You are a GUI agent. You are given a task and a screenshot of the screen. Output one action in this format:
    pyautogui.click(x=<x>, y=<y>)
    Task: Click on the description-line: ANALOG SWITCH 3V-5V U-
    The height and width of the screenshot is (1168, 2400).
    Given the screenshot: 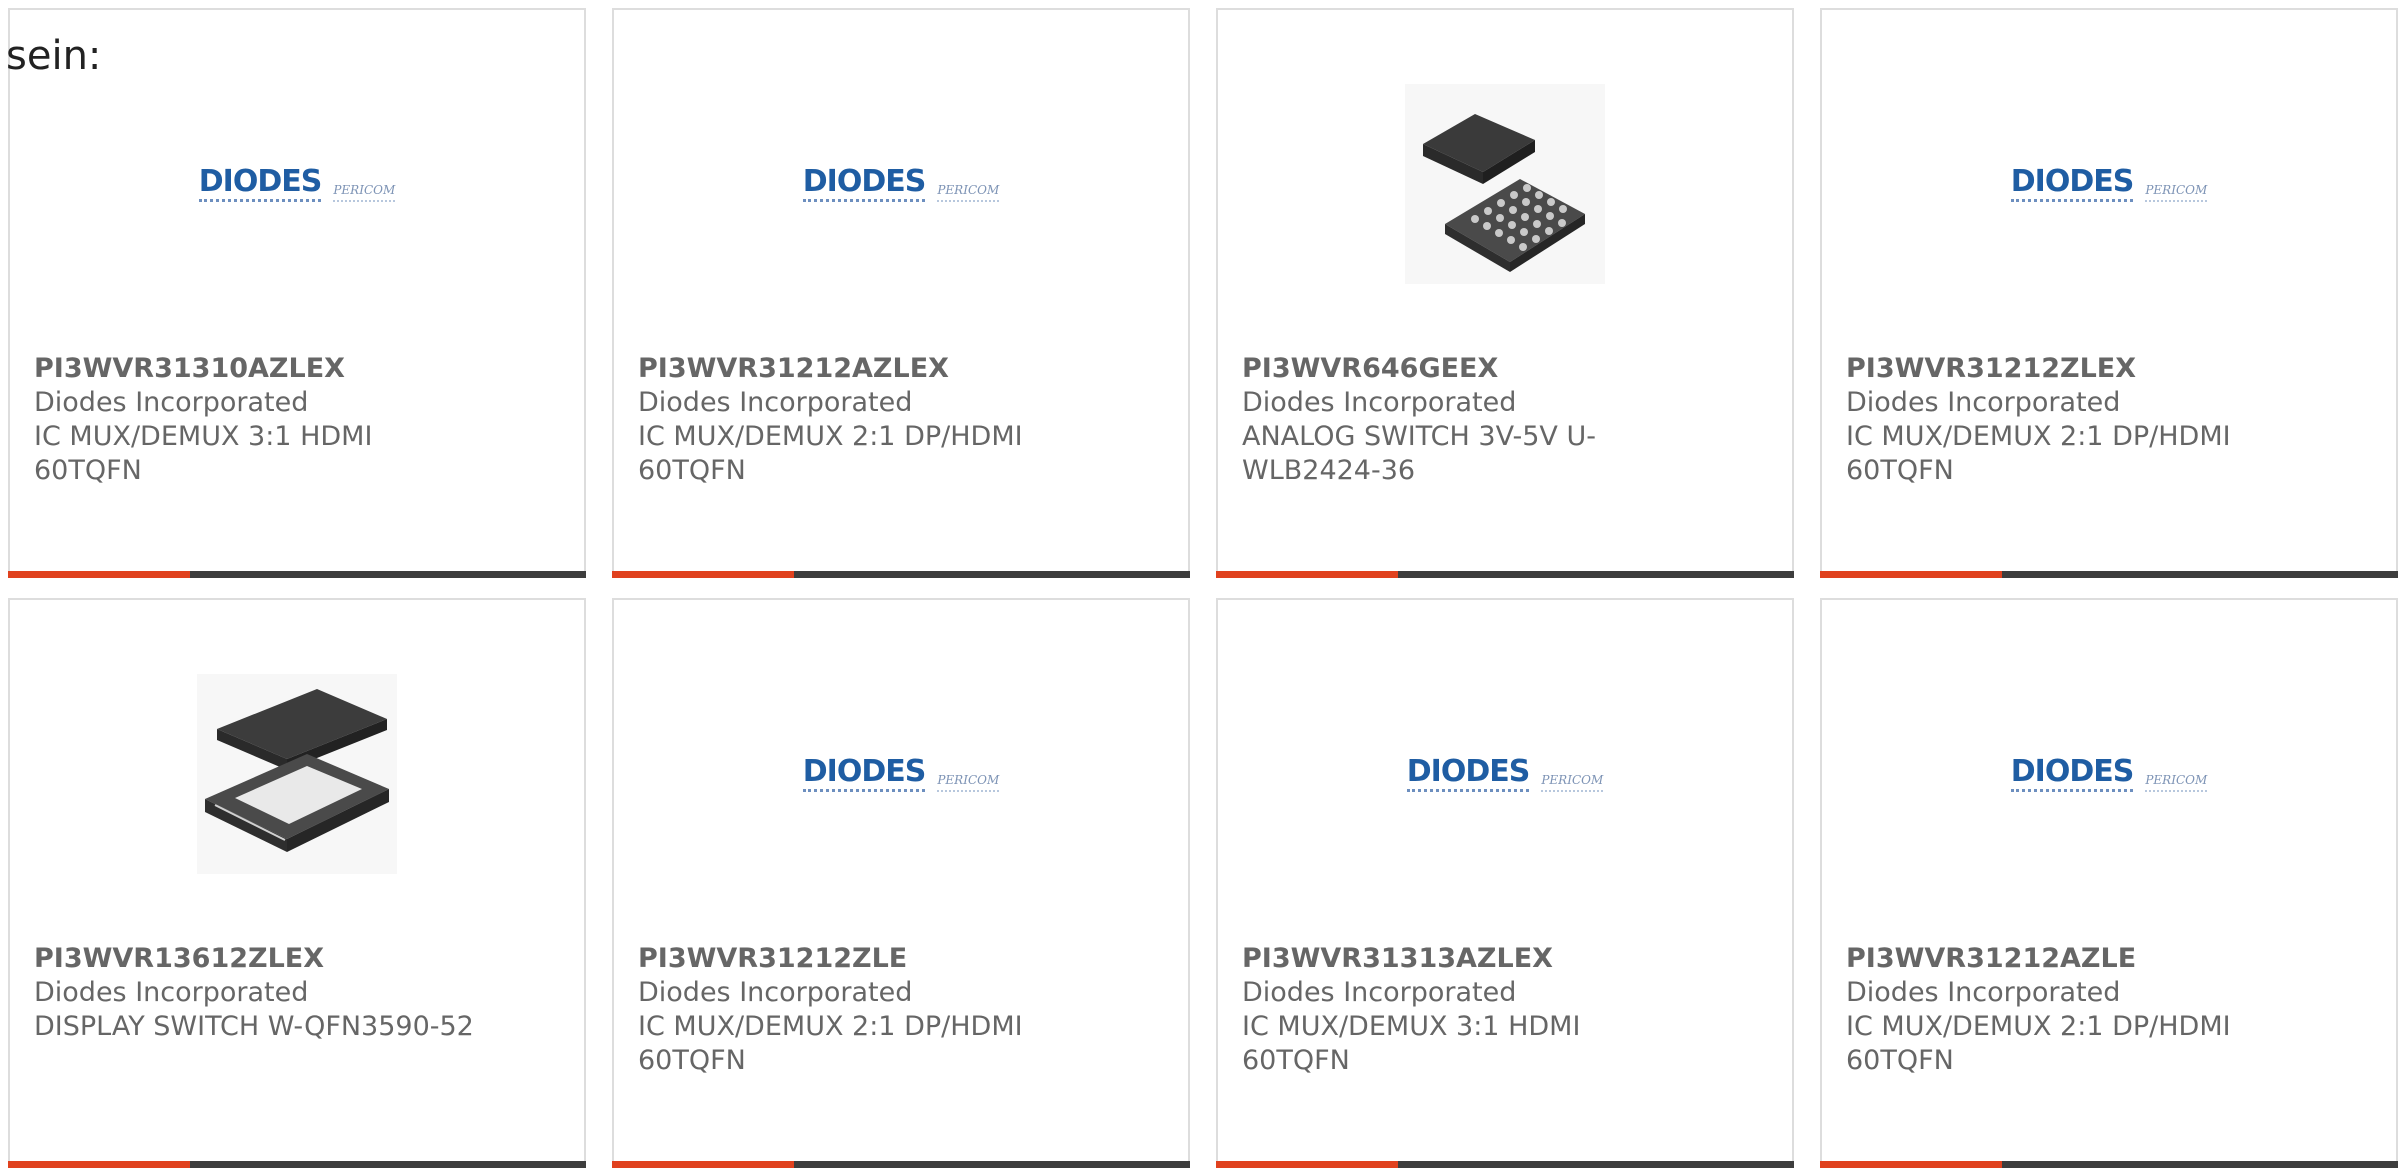 What is the action you would take?
    pyautogui.click(x=1419, y=436)
    